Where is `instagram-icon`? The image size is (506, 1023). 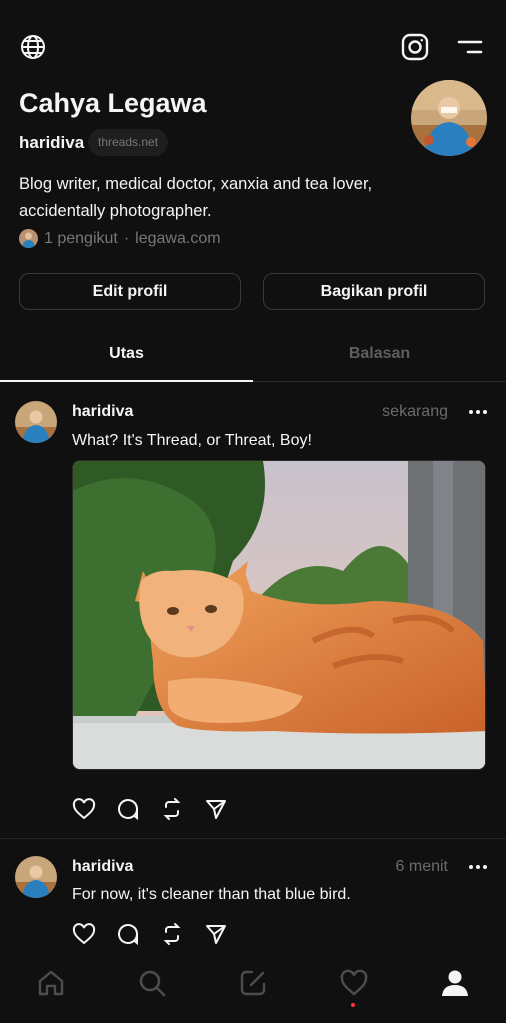
instagram-icon is located at coordinates (415, 47).